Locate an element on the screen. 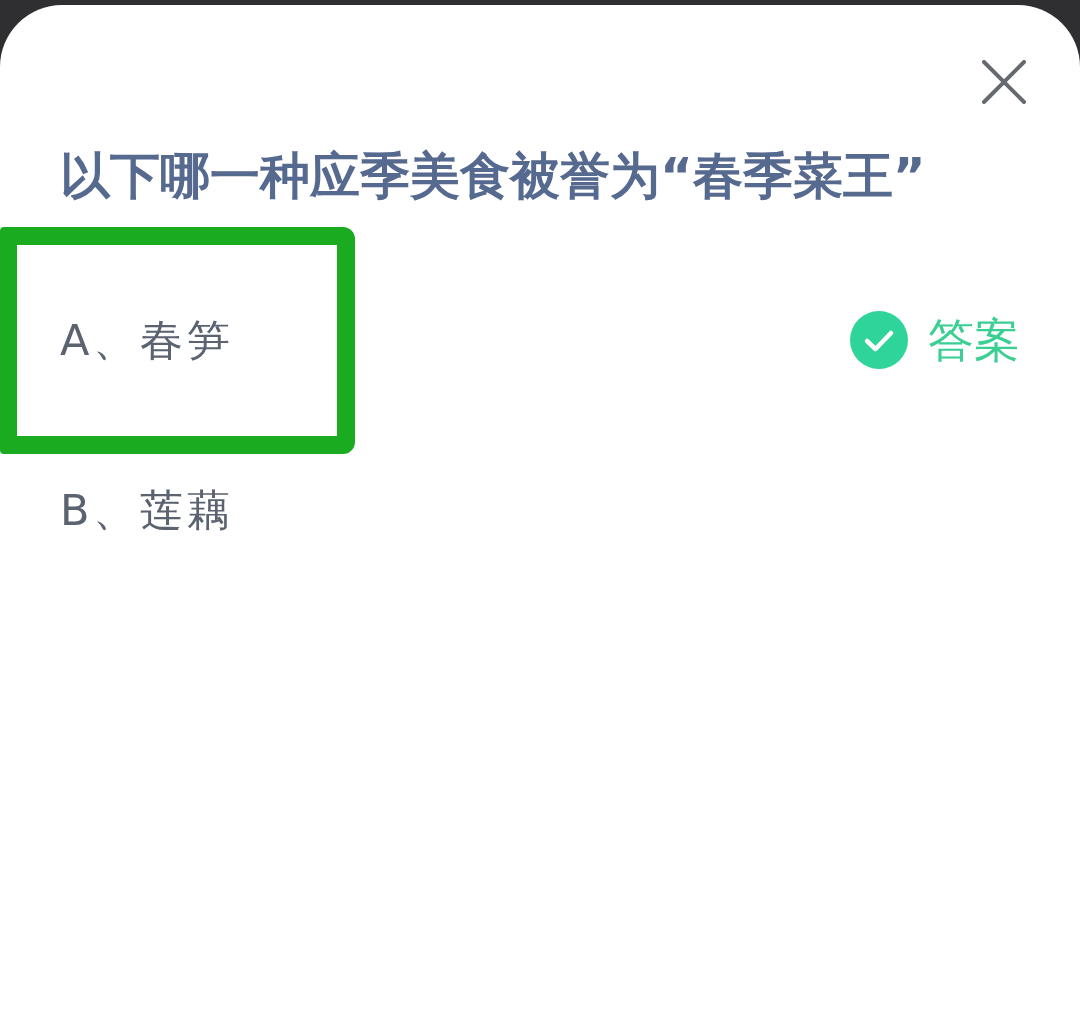 The image size is (1080, 1019). close-icon is located at coordinates (1004, 82).